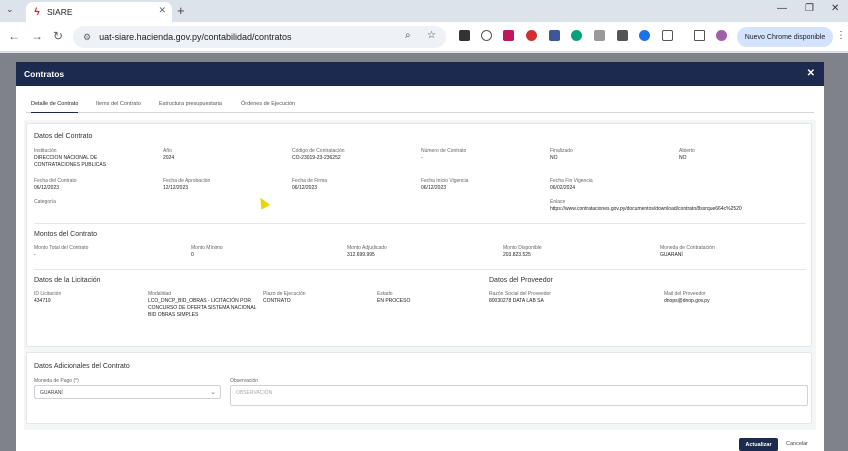 Image resolution: width=848 pixels, height=451 pixels. Describe the element at coordinates (785, 37) in the screenshot. I see `chrome-update-button: Nuevo Chrome disponible` at that location.